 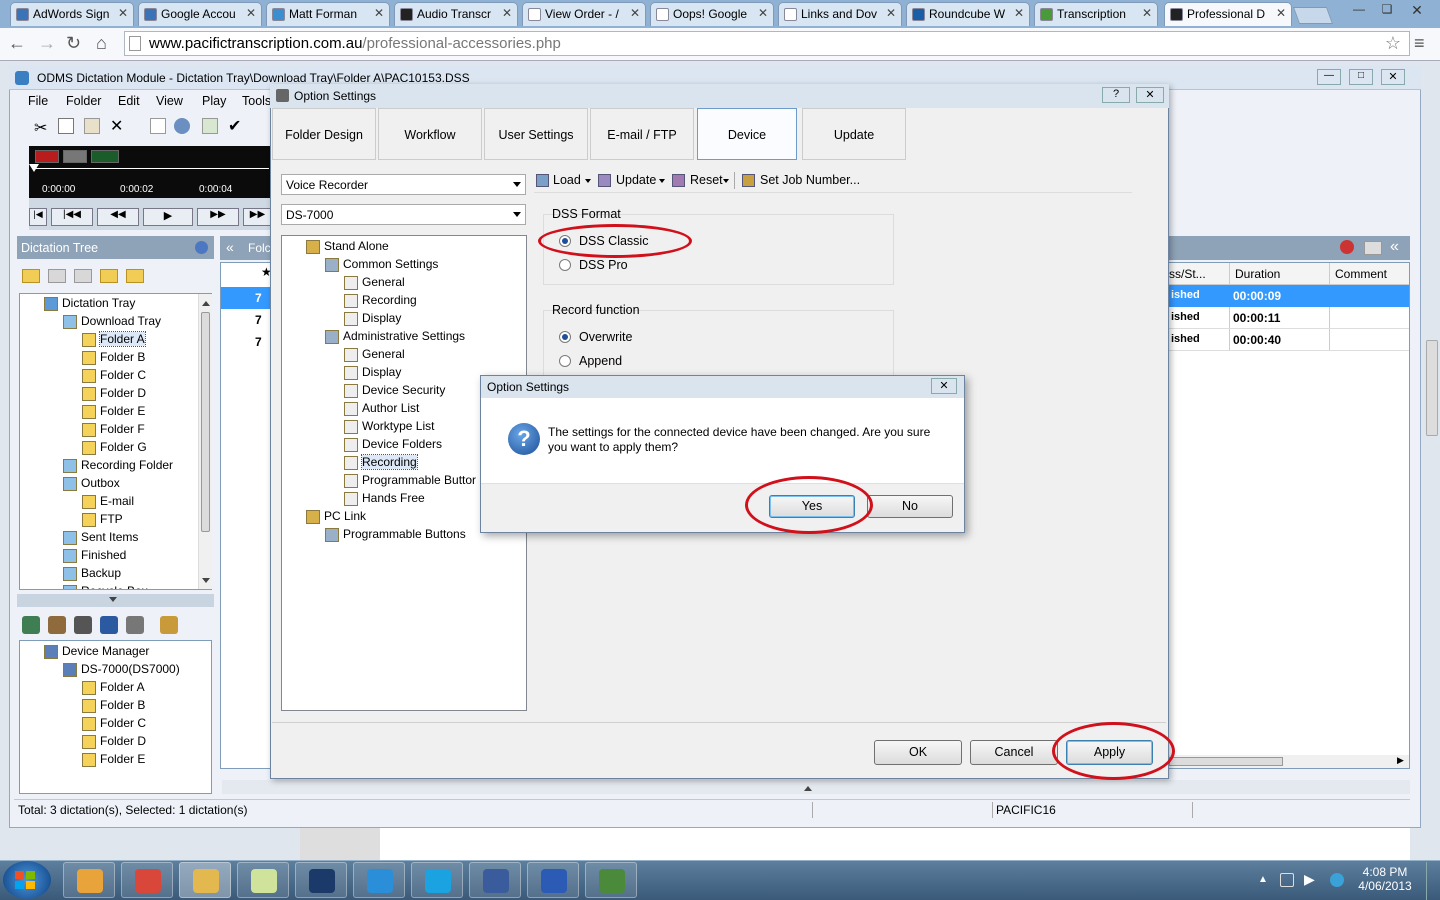 I want to click on odms-maximize-icon: □, so click(x=1361, y=77).